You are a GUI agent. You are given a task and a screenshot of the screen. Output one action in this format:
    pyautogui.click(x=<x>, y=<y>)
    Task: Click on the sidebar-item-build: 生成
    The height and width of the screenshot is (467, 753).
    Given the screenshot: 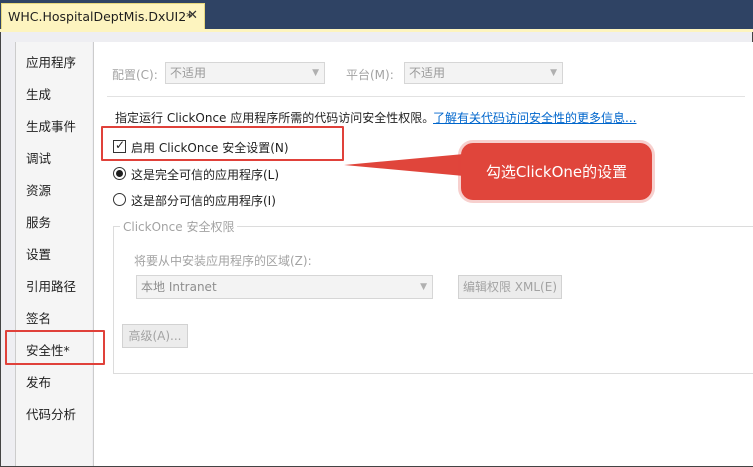 What is the action you would take?
    pyautogui.click(x=38, y=93)
    